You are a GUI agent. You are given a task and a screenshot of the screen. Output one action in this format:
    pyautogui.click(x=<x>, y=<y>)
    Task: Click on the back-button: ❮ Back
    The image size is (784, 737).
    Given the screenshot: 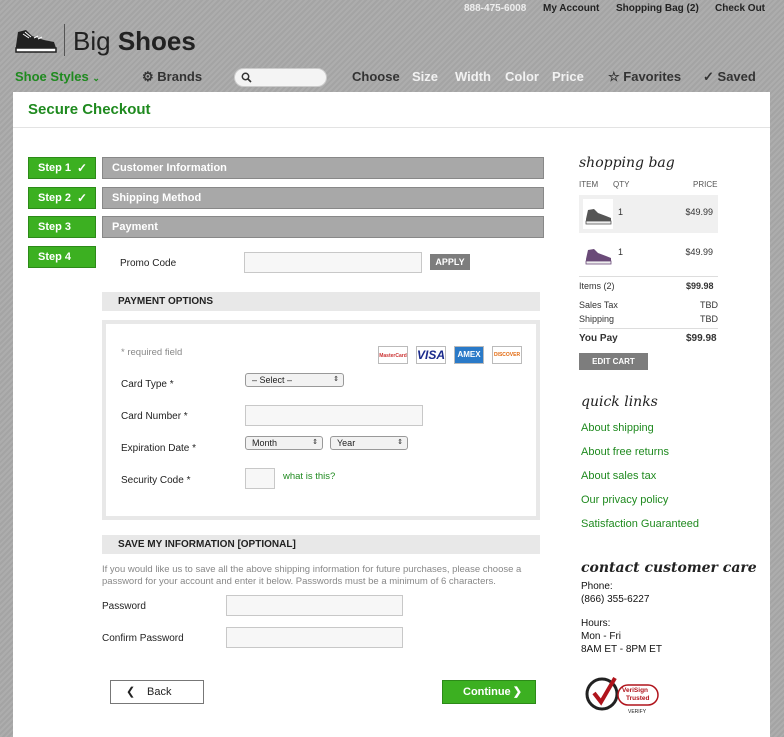 What is the action you would take?
    pyautogui.click(x=157, y=692)
    